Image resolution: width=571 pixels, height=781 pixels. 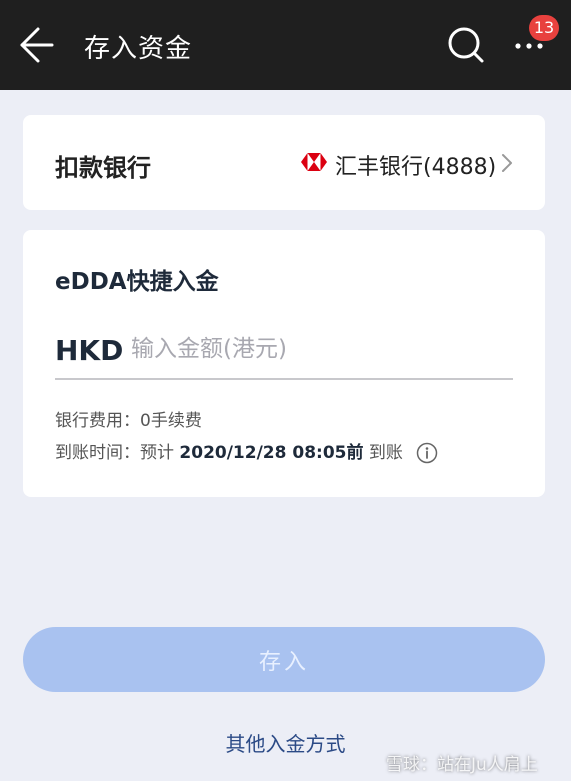 What do you see at coordinates (544, 28) in the screenshot?
I see `notification-badge: 13` at bounding box center [544, 28].